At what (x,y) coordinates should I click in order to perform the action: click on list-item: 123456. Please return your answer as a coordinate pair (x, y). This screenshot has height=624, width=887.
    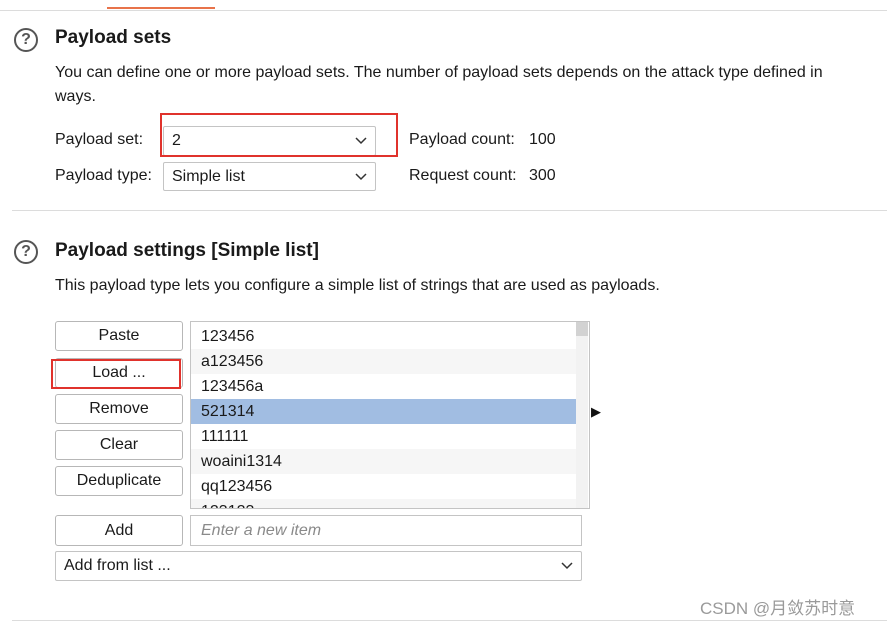
    Looking at the image, I should click on (383, 336).